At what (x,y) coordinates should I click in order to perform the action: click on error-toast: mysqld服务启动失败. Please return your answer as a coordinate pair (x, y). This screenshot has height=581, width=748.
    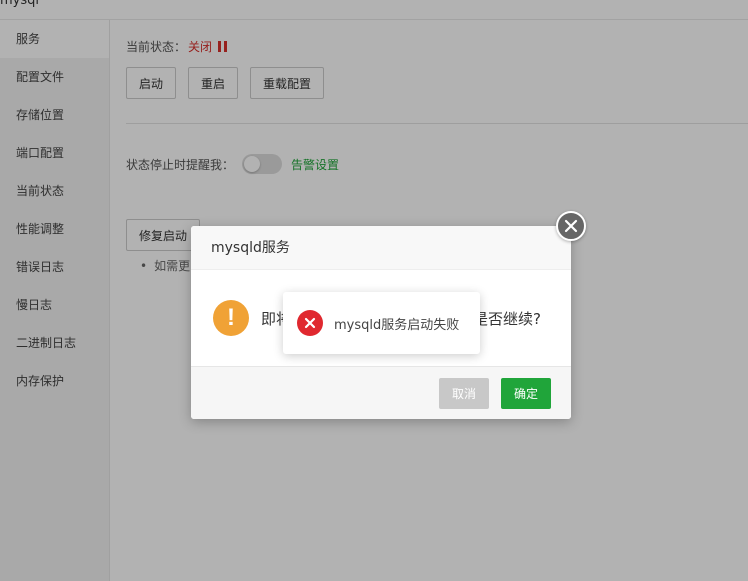
    Looking at the image, I should click on (381, 323).